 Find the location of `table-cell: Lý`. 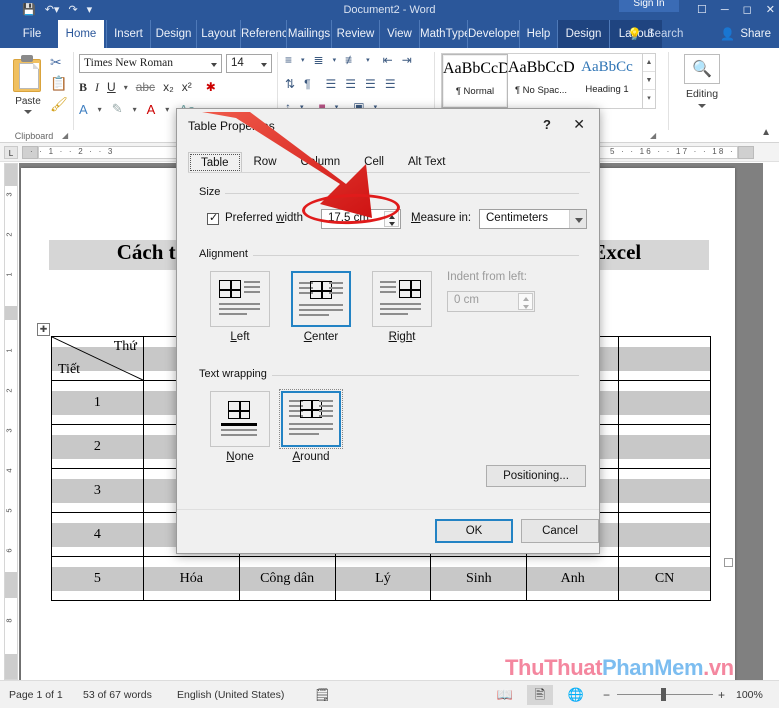

table-cell: Lý is located at coordinates (383, 578).